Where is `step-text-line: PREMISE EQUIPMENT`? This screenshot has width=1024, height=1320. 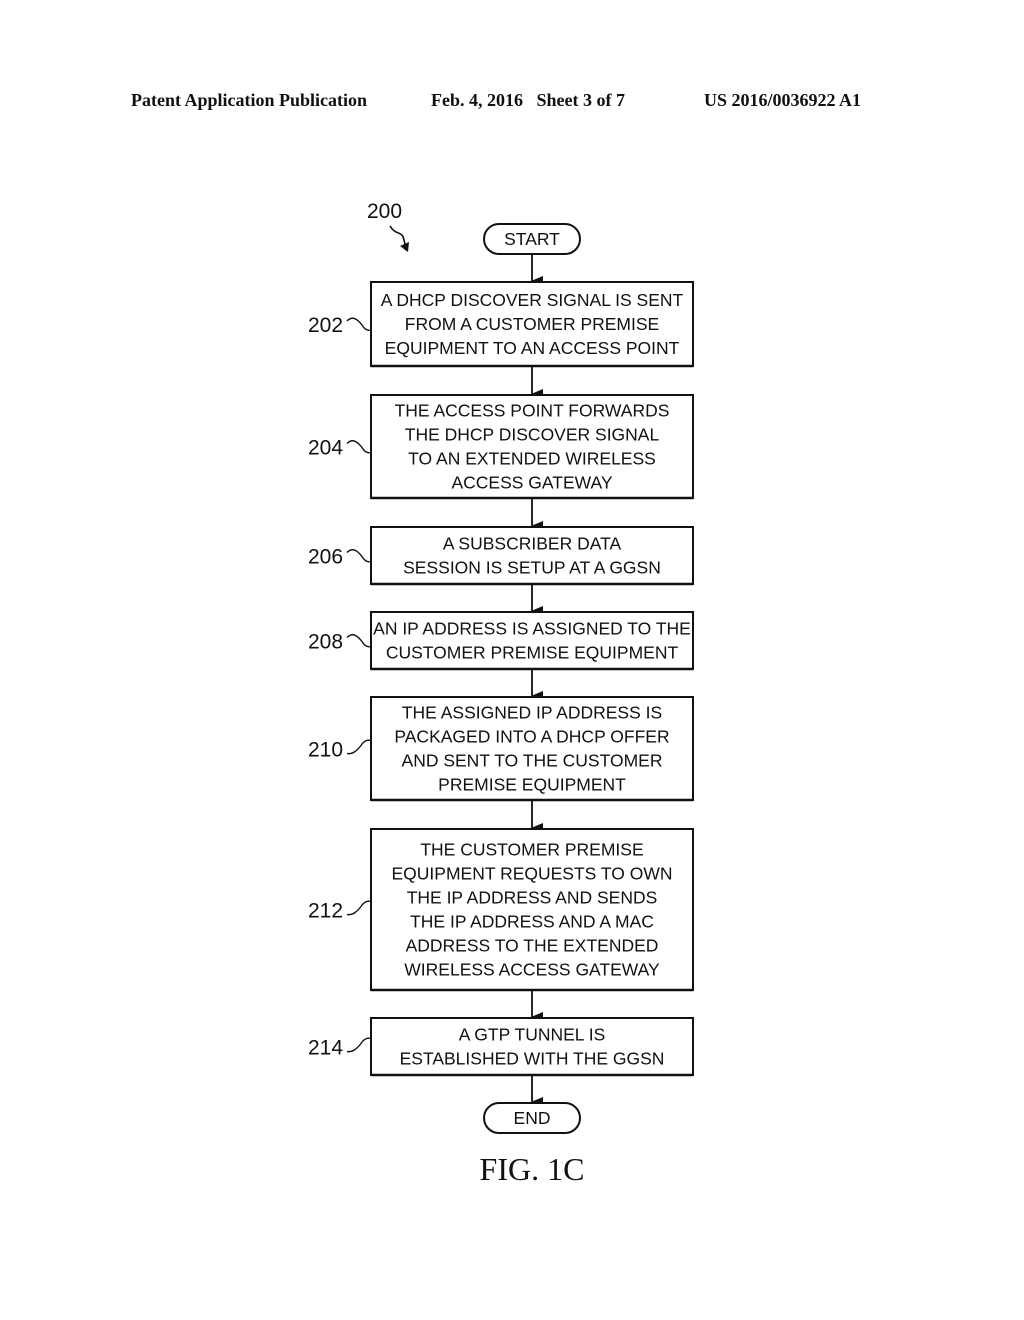 step-text-line: PREMISE EQUIPMENT is located at coordinates (532, 785).